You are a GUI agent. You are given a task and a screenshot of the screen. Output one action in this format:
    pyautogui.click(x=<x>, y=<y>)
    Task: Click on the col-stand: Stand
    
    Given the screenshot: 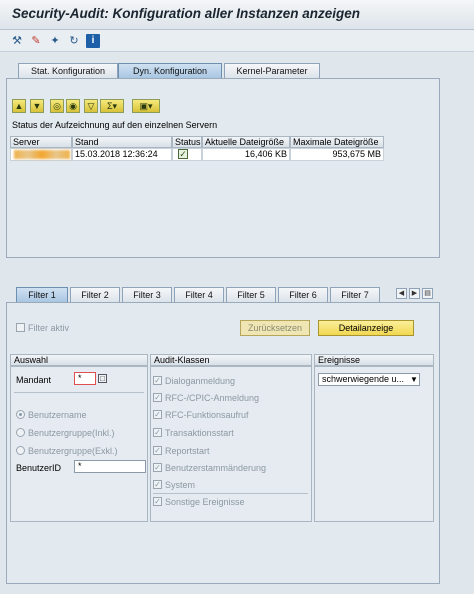 What is the action you would take?
    pyautogui.click(x=122, y=142)
    